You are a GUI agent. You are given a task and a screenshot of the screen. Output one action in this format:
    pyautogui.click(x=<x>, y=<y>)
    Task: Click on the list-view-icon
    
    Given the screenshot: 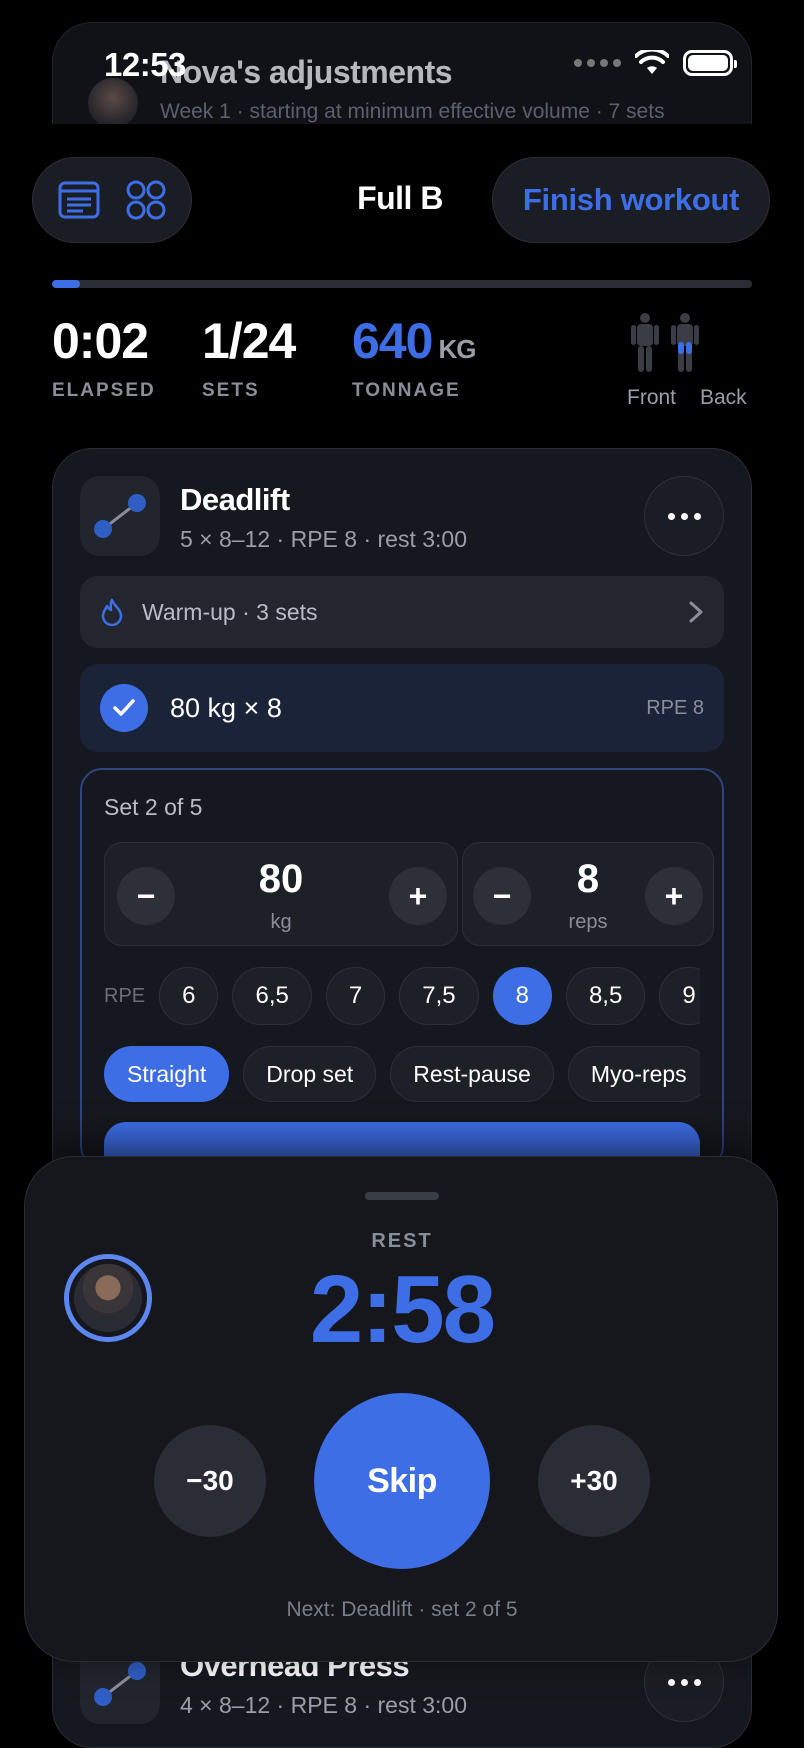 What is the action you would take?
    pyautogui.click(x=79, y=200)
    